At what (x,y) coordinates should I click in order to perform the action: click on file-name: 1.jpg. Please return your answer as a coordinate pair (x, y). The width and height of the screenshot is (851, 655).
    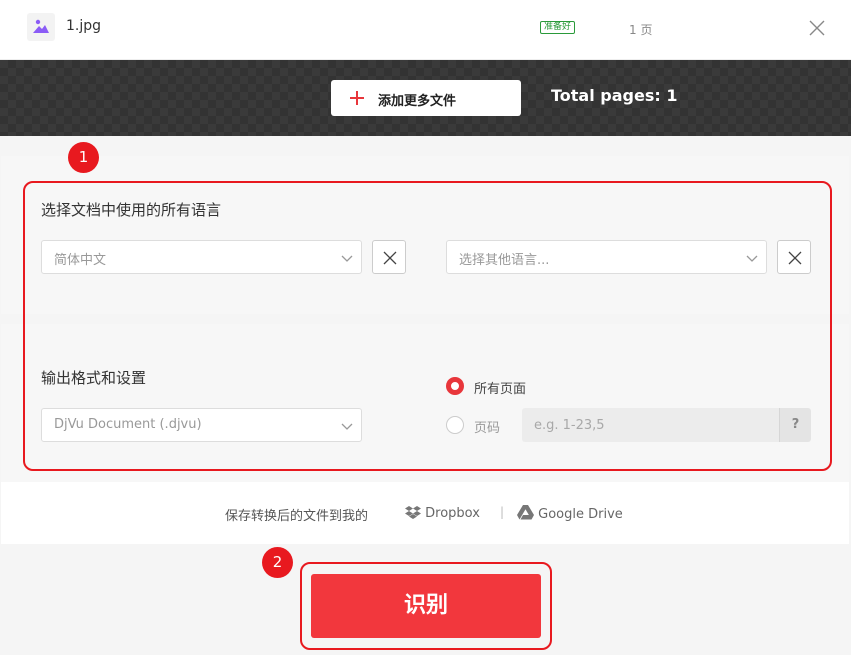
    Looking at the image, I should click on (84, 26).